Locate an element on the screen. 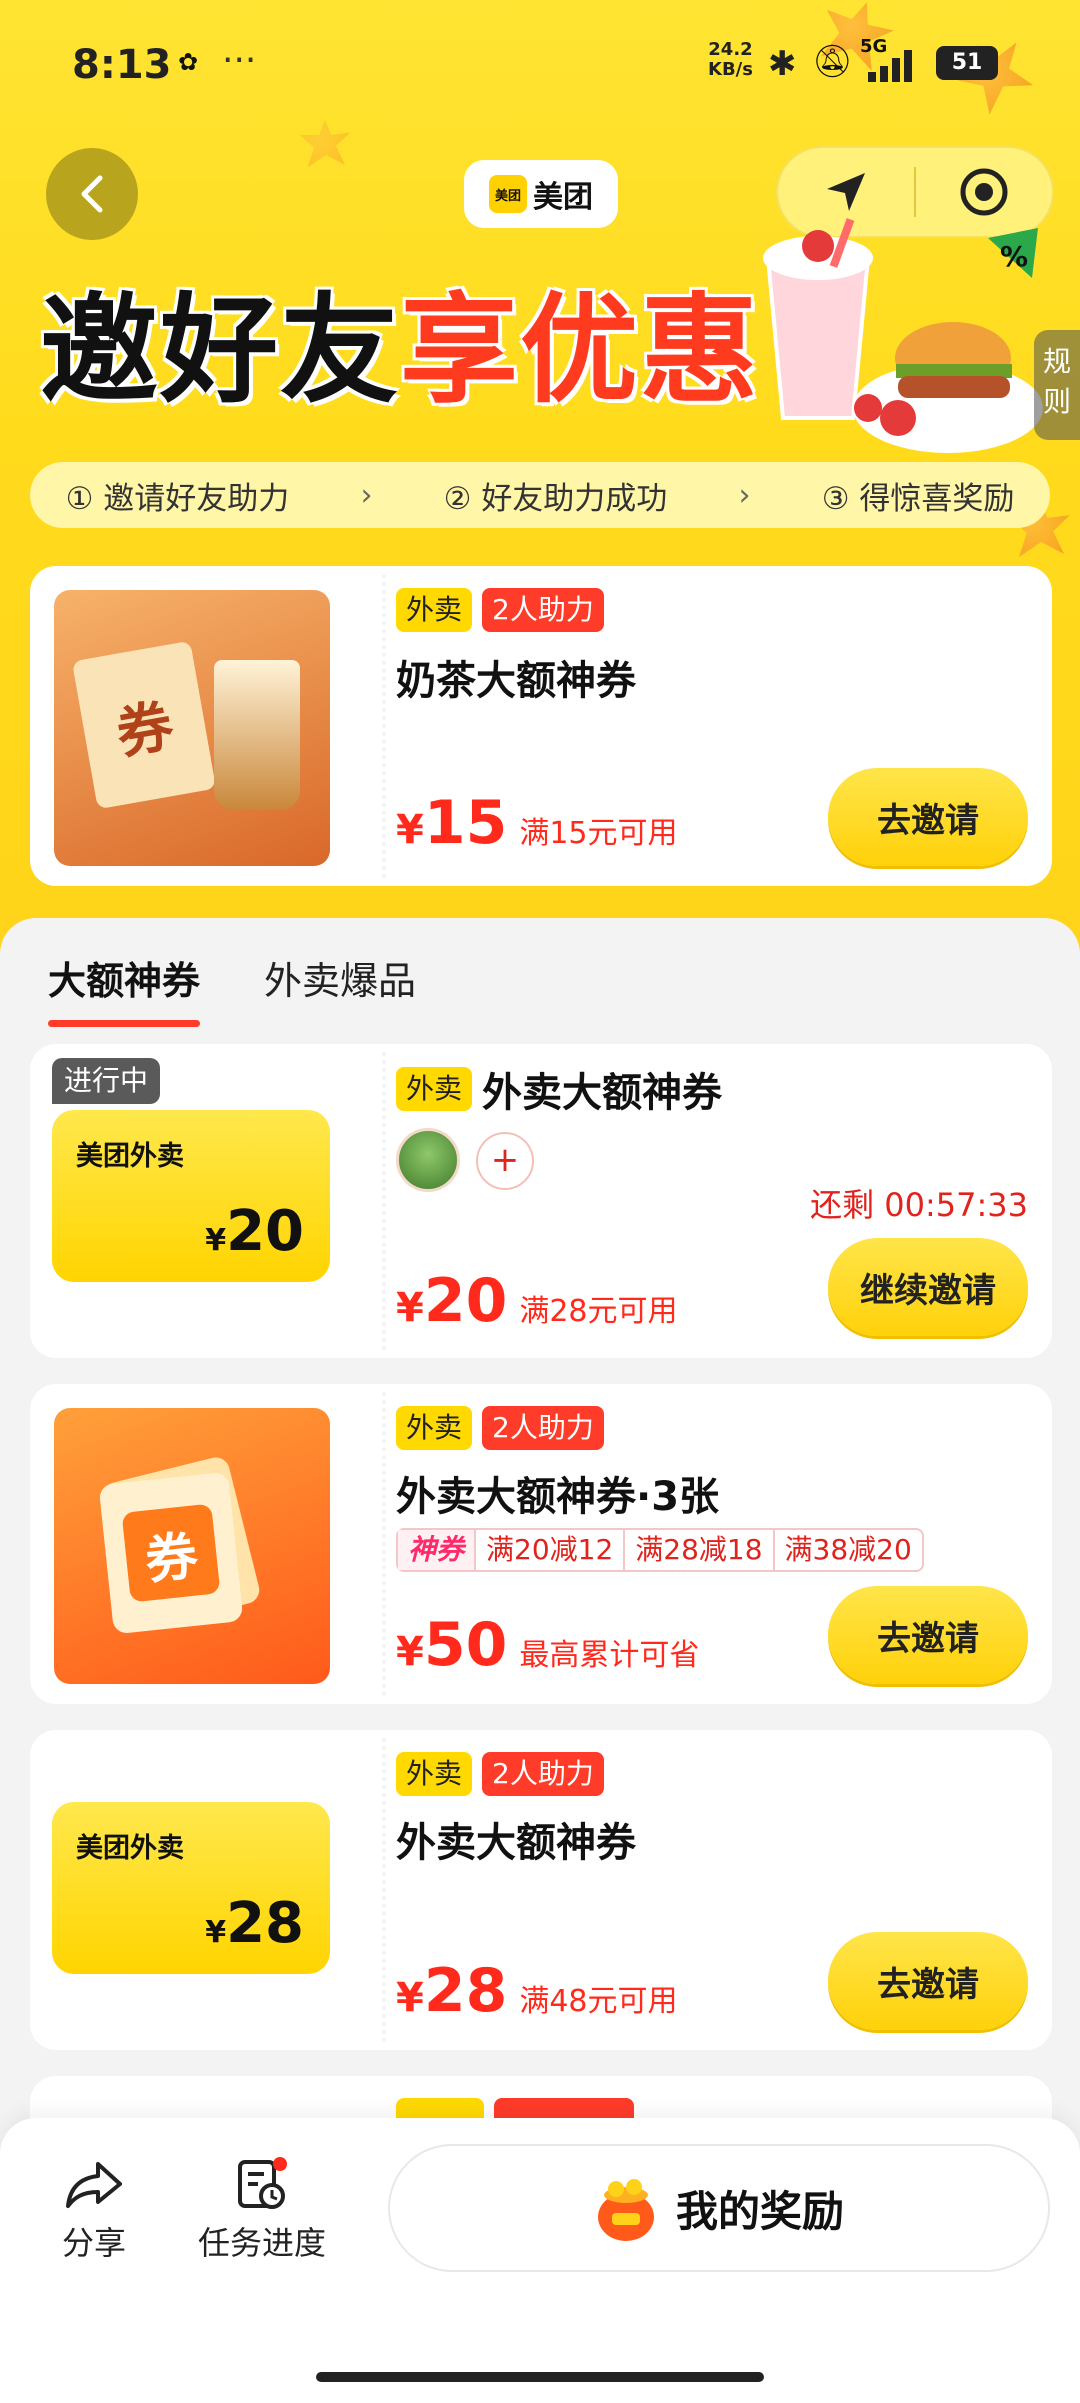 This screenshot has width=1080, height=2403. step-number: ② is located at coordinates (457, 498).